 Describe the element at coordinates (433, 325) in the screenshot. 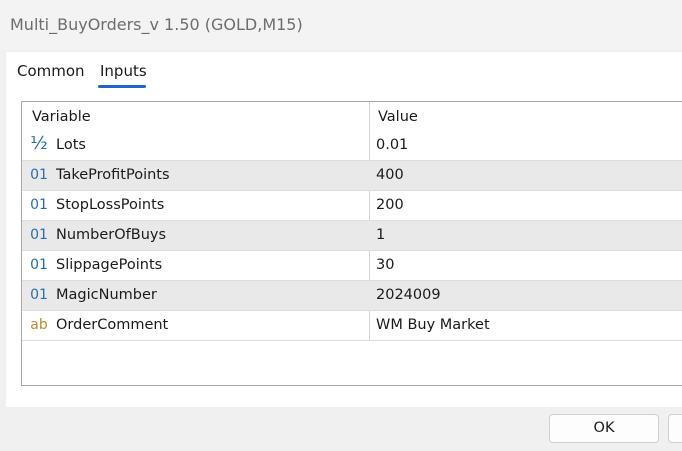

I see `variable-value: WM Buy Market` at that location.